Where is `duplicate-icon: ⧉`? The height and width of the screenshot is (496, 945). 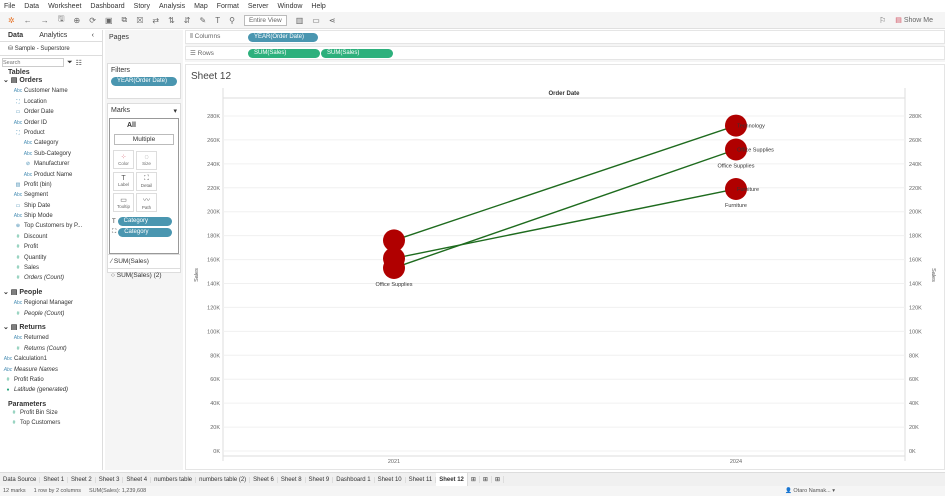 duplicate-icon: ⧉ is located at coordinates (125, 20).